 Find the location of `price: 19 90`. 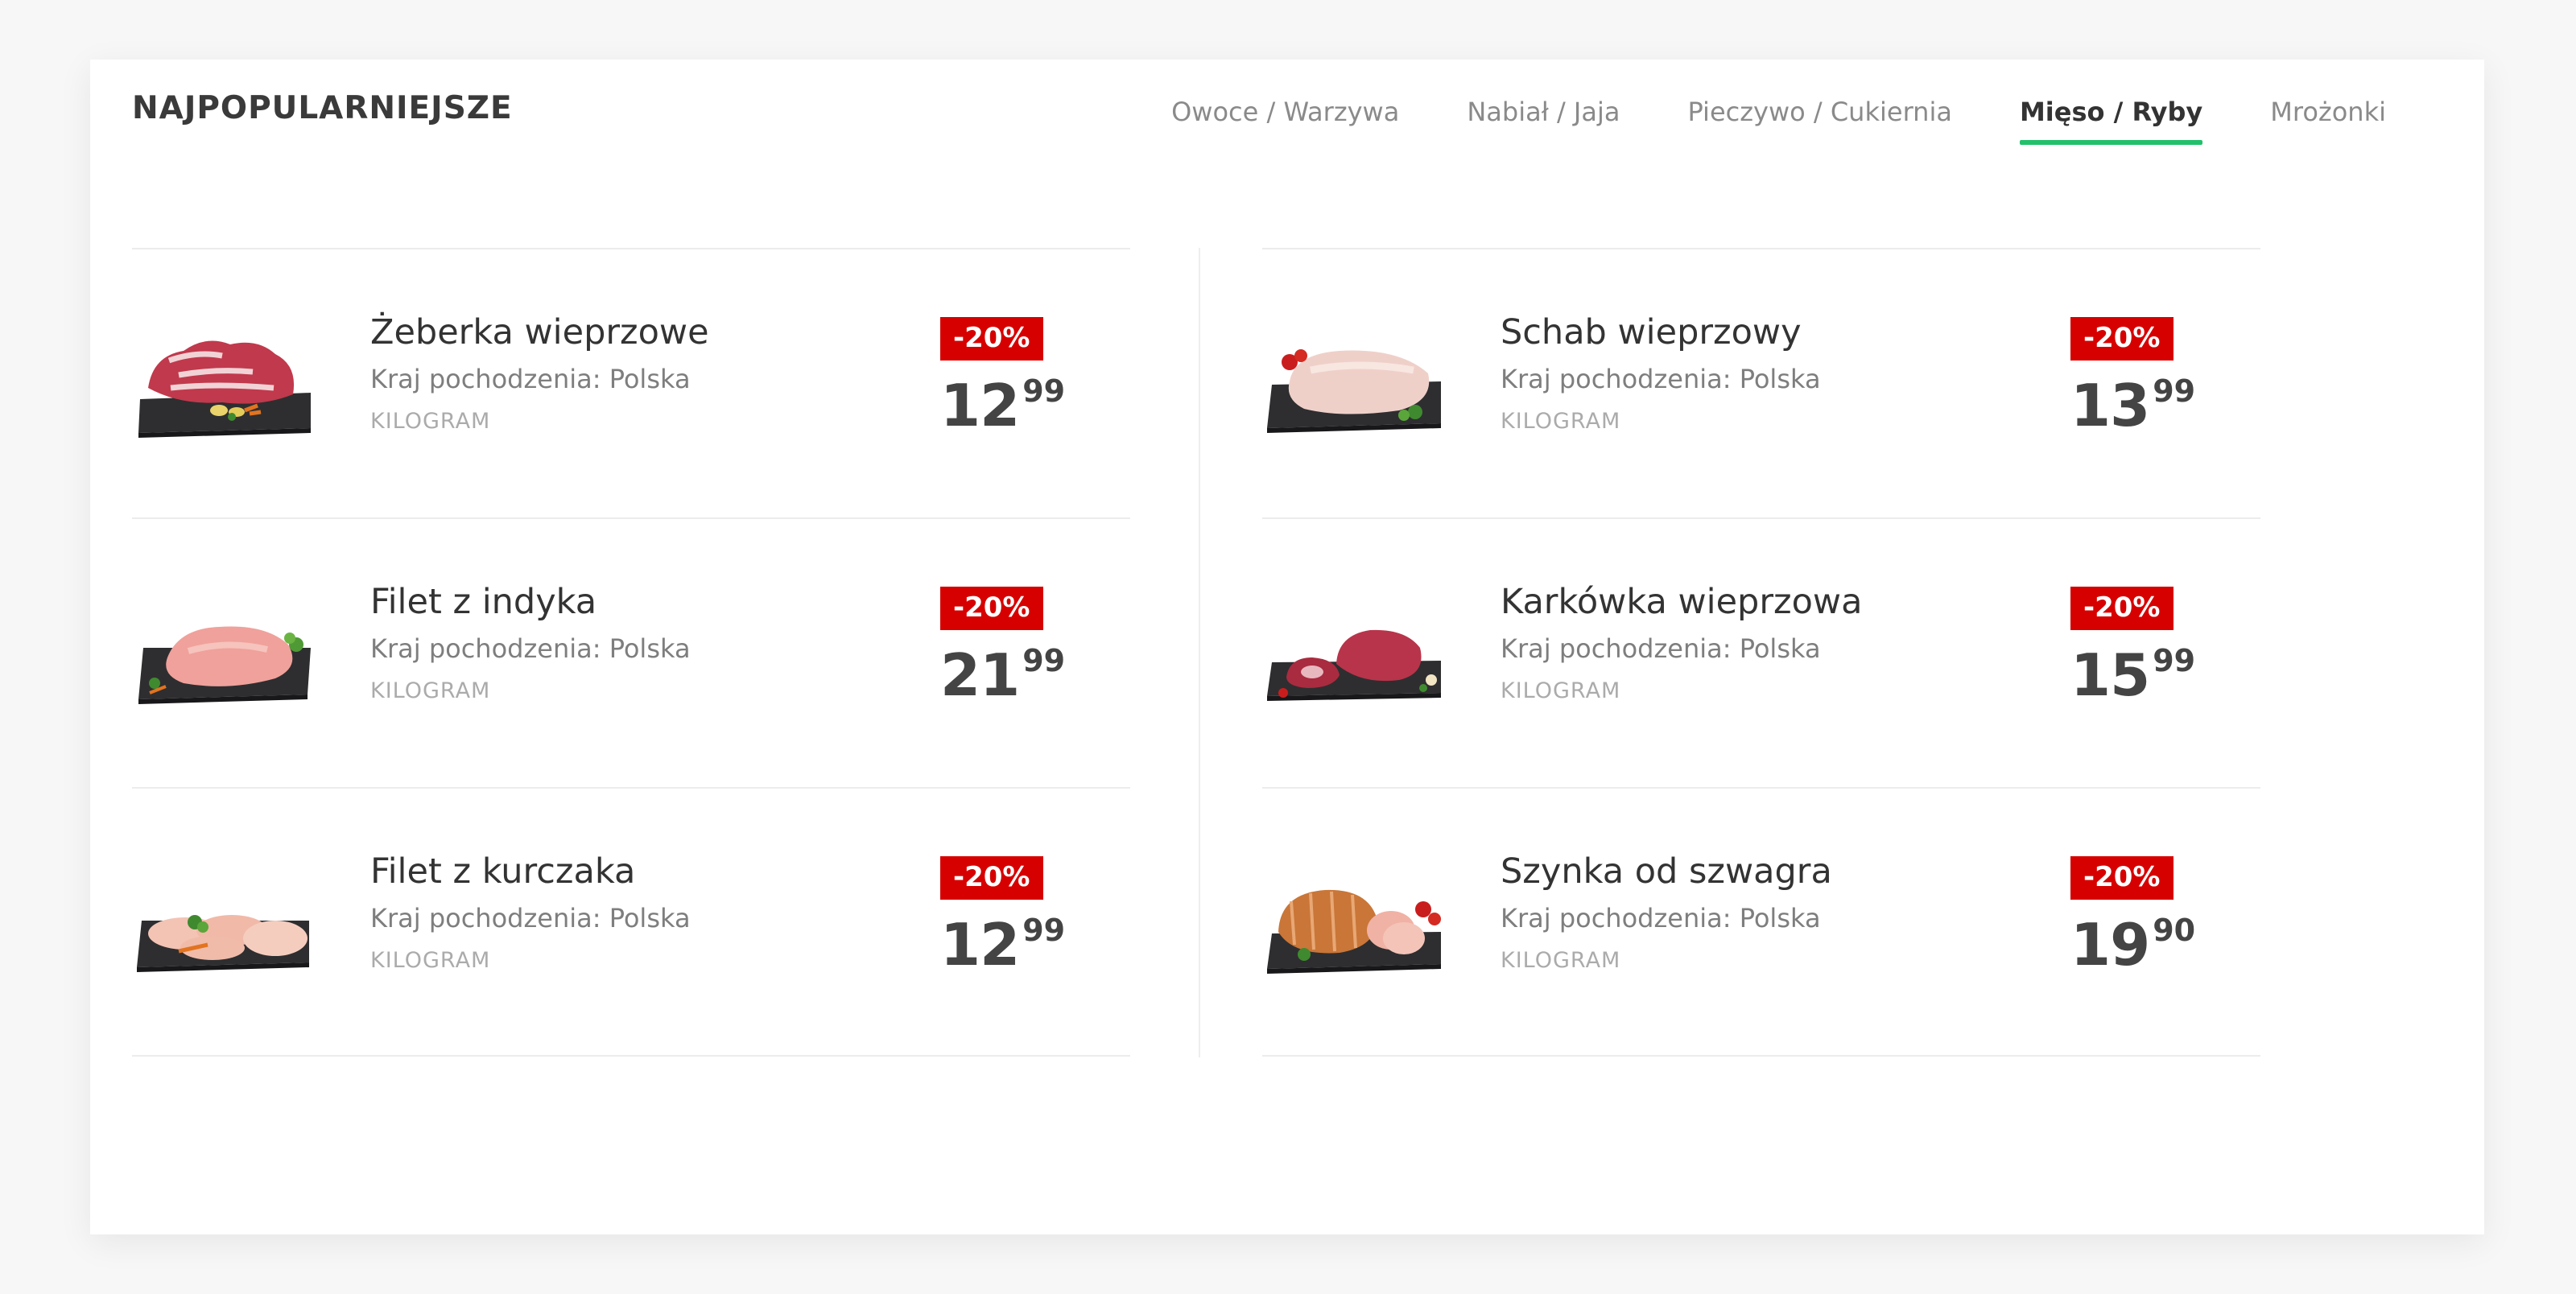

price: 19 90 is located at coordinates (2142, 945).